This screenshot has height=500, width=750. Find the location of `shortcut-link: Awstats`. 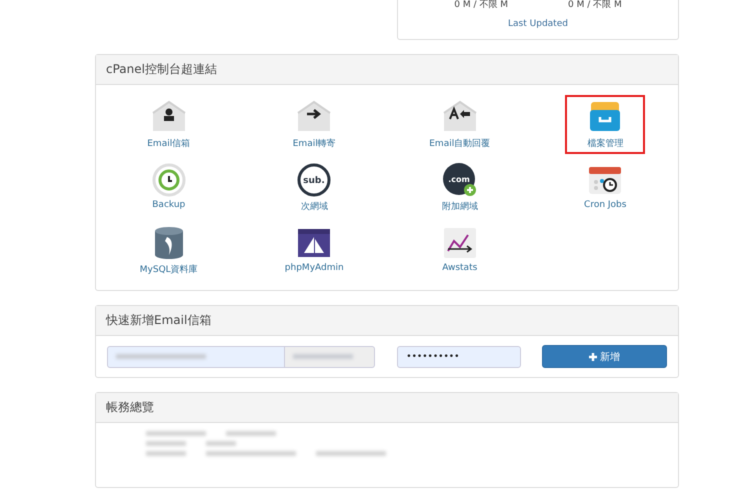

shortcut-link: Awstats is located at coordinates (460, 250).